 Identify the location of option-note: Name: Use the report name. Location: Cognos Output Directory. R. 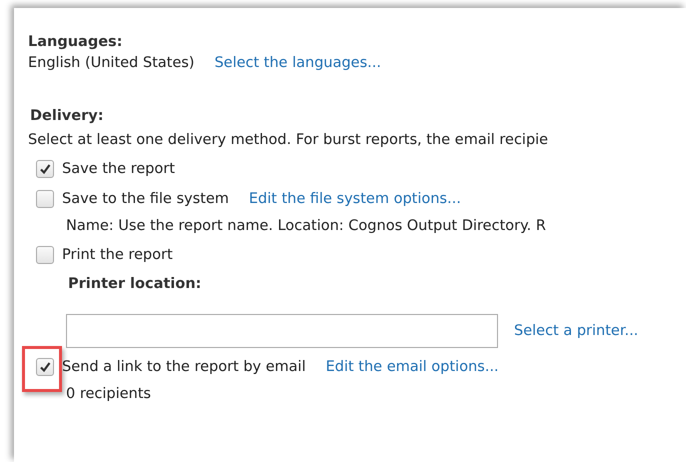
(306, 226).